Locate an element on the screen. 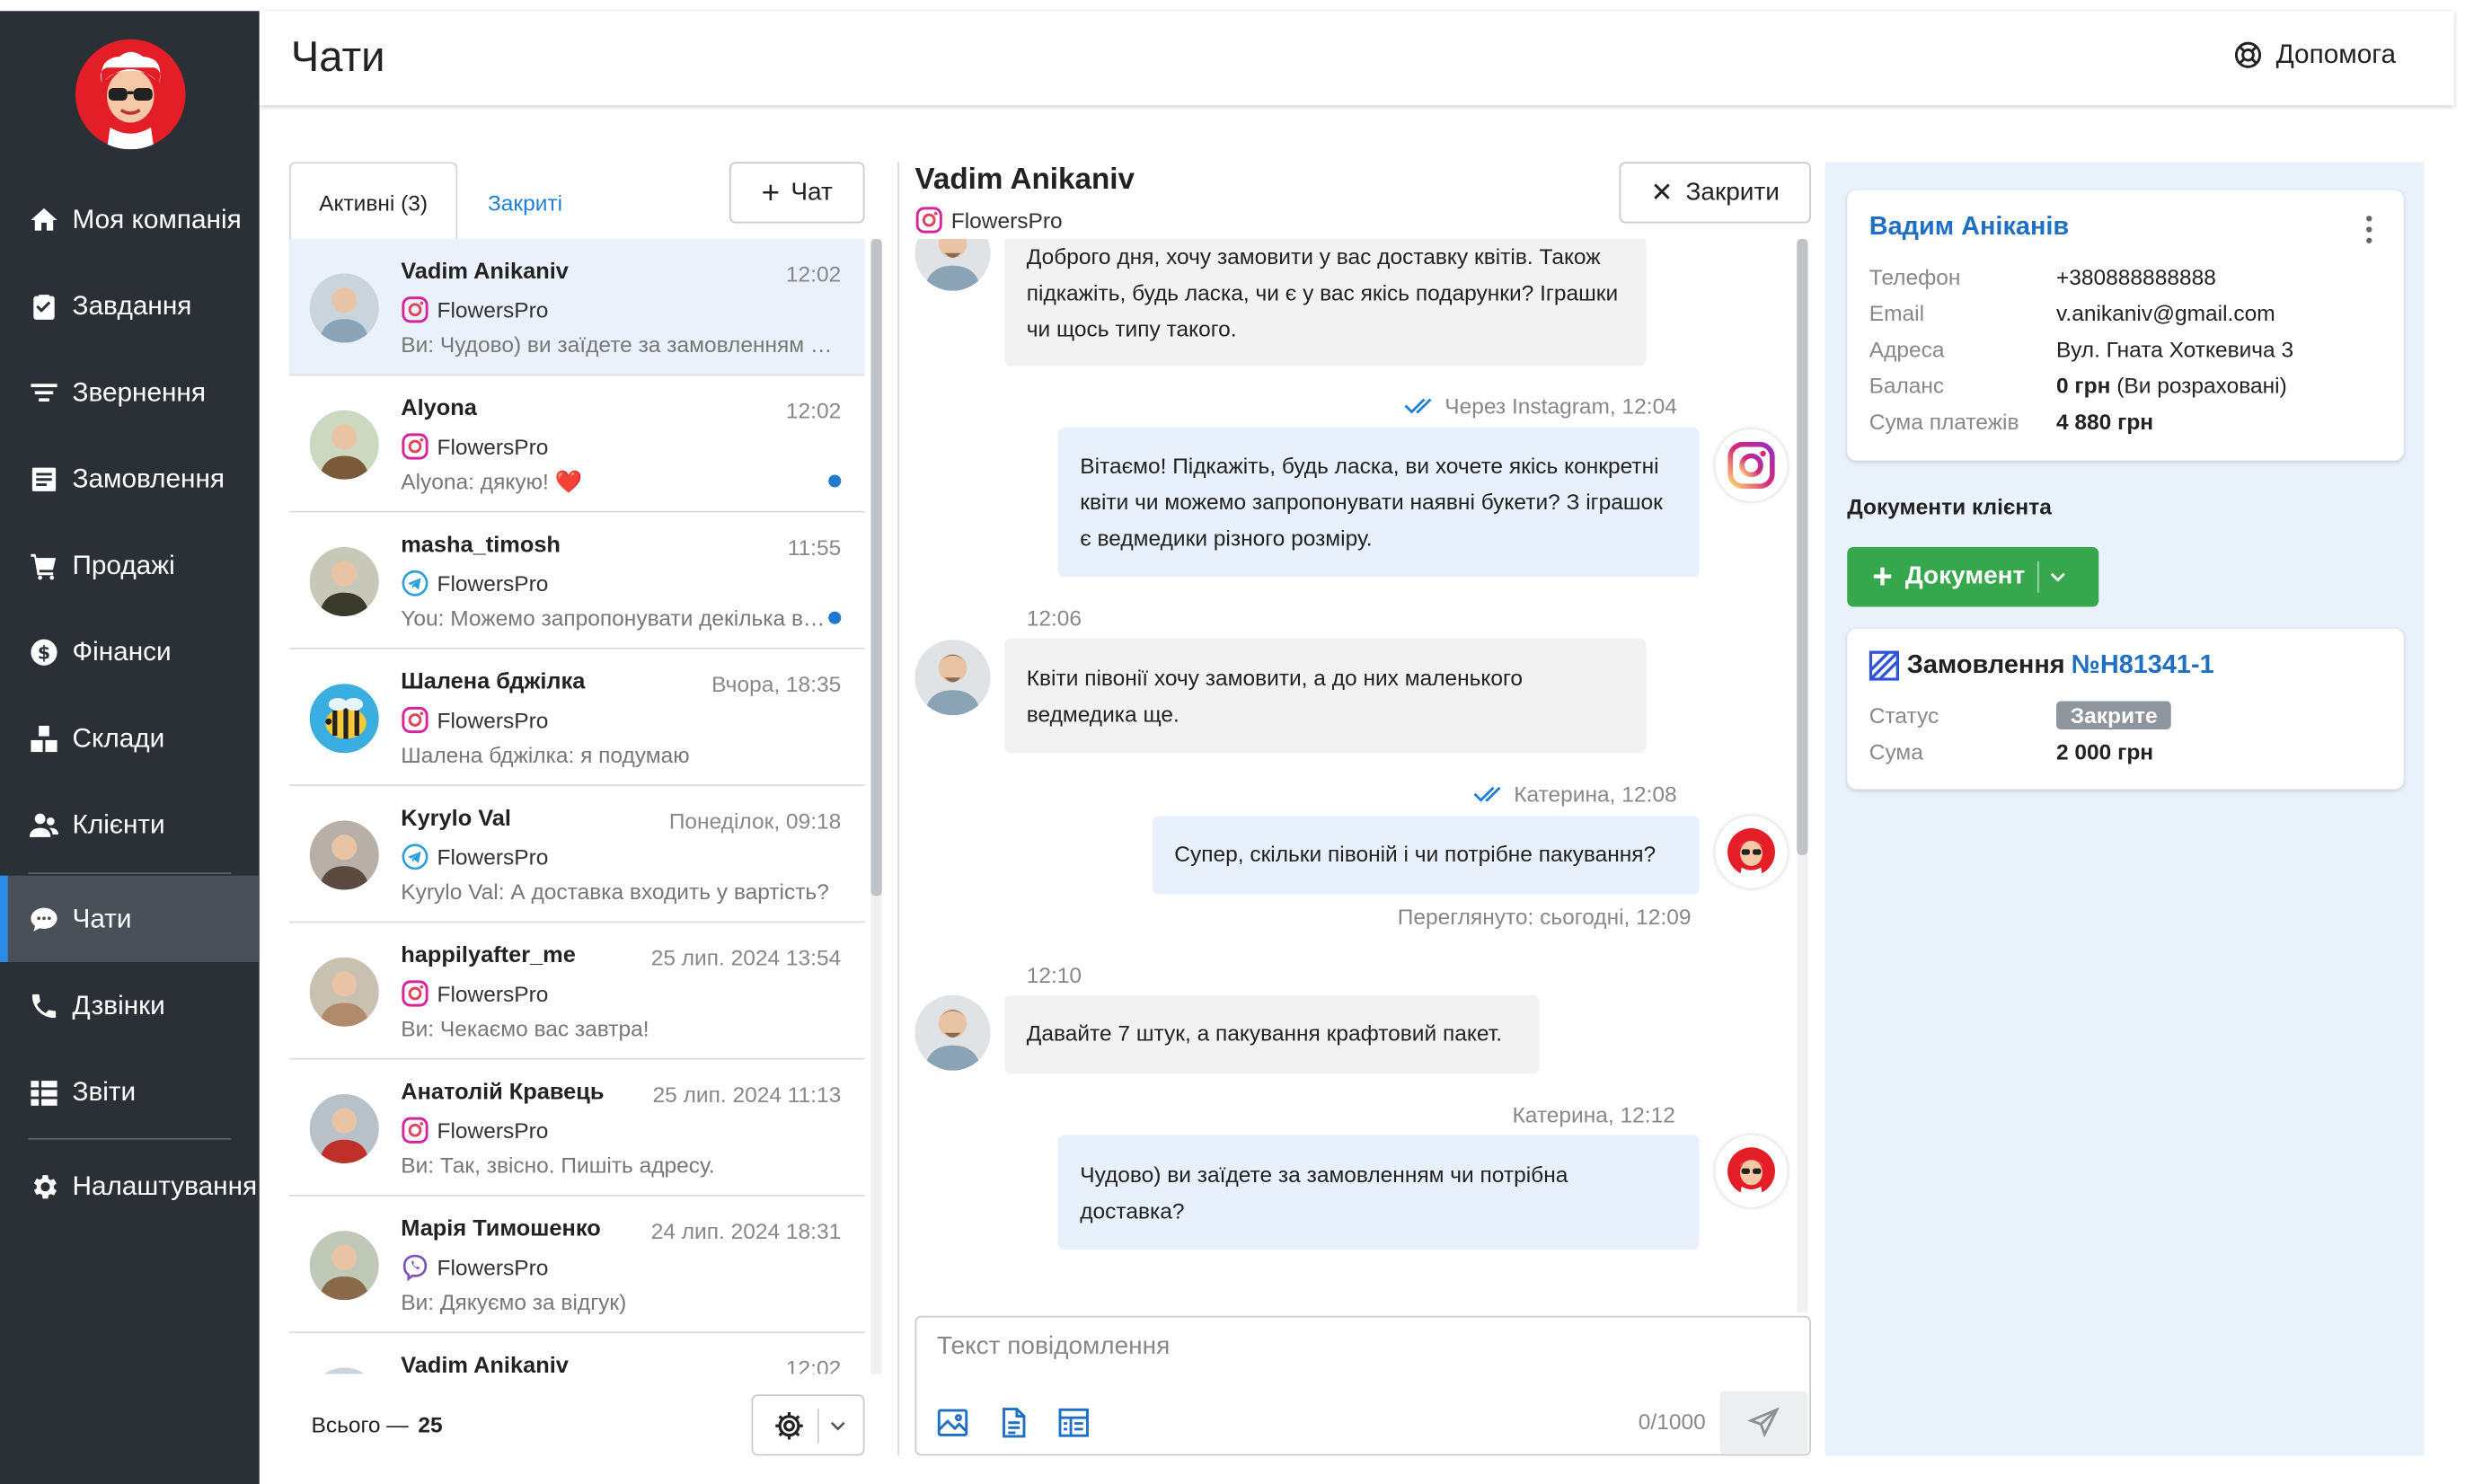 This screenshot has width=2465, height=1484. split-divider is located at coordinates (818, 1425).